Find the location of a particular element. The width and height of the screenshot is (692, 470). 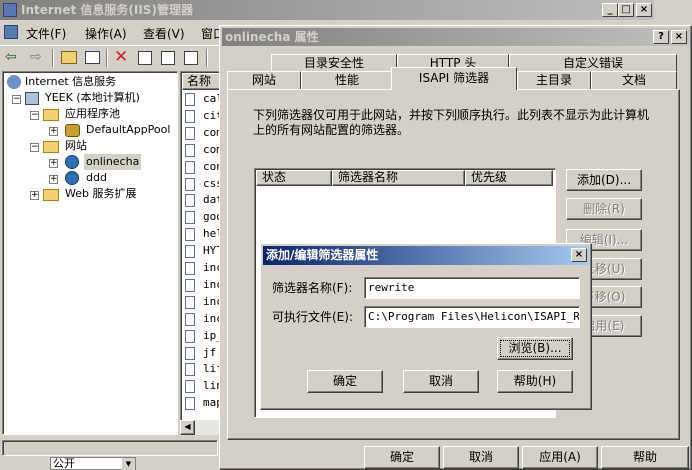

tree-item-web-service-ext: Web 服务扩展 is located at coordinates (100, 194).